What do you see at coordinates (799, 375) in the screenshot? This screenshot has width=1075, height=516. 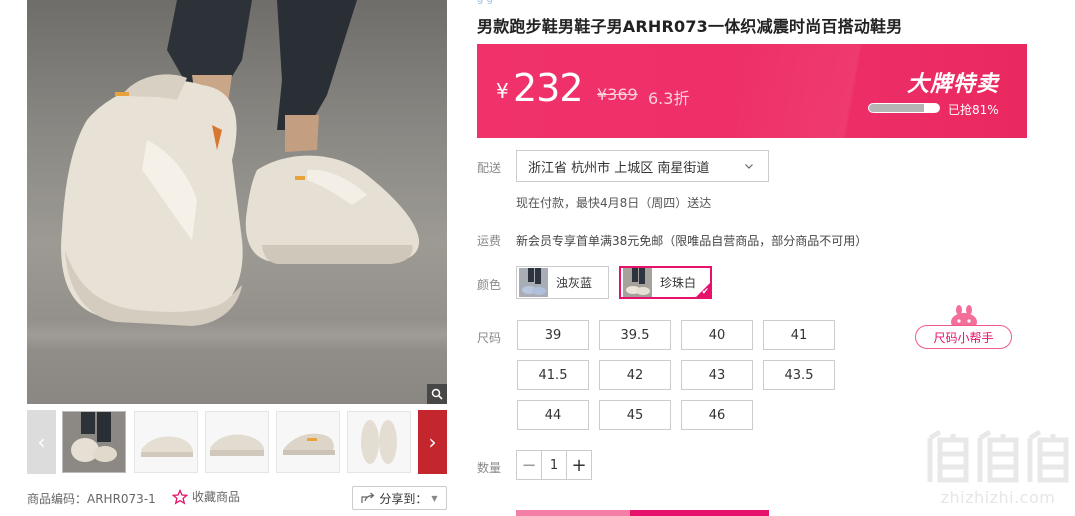 I see `size-option-43-5: 43.5` at bounding box center [799, 375].